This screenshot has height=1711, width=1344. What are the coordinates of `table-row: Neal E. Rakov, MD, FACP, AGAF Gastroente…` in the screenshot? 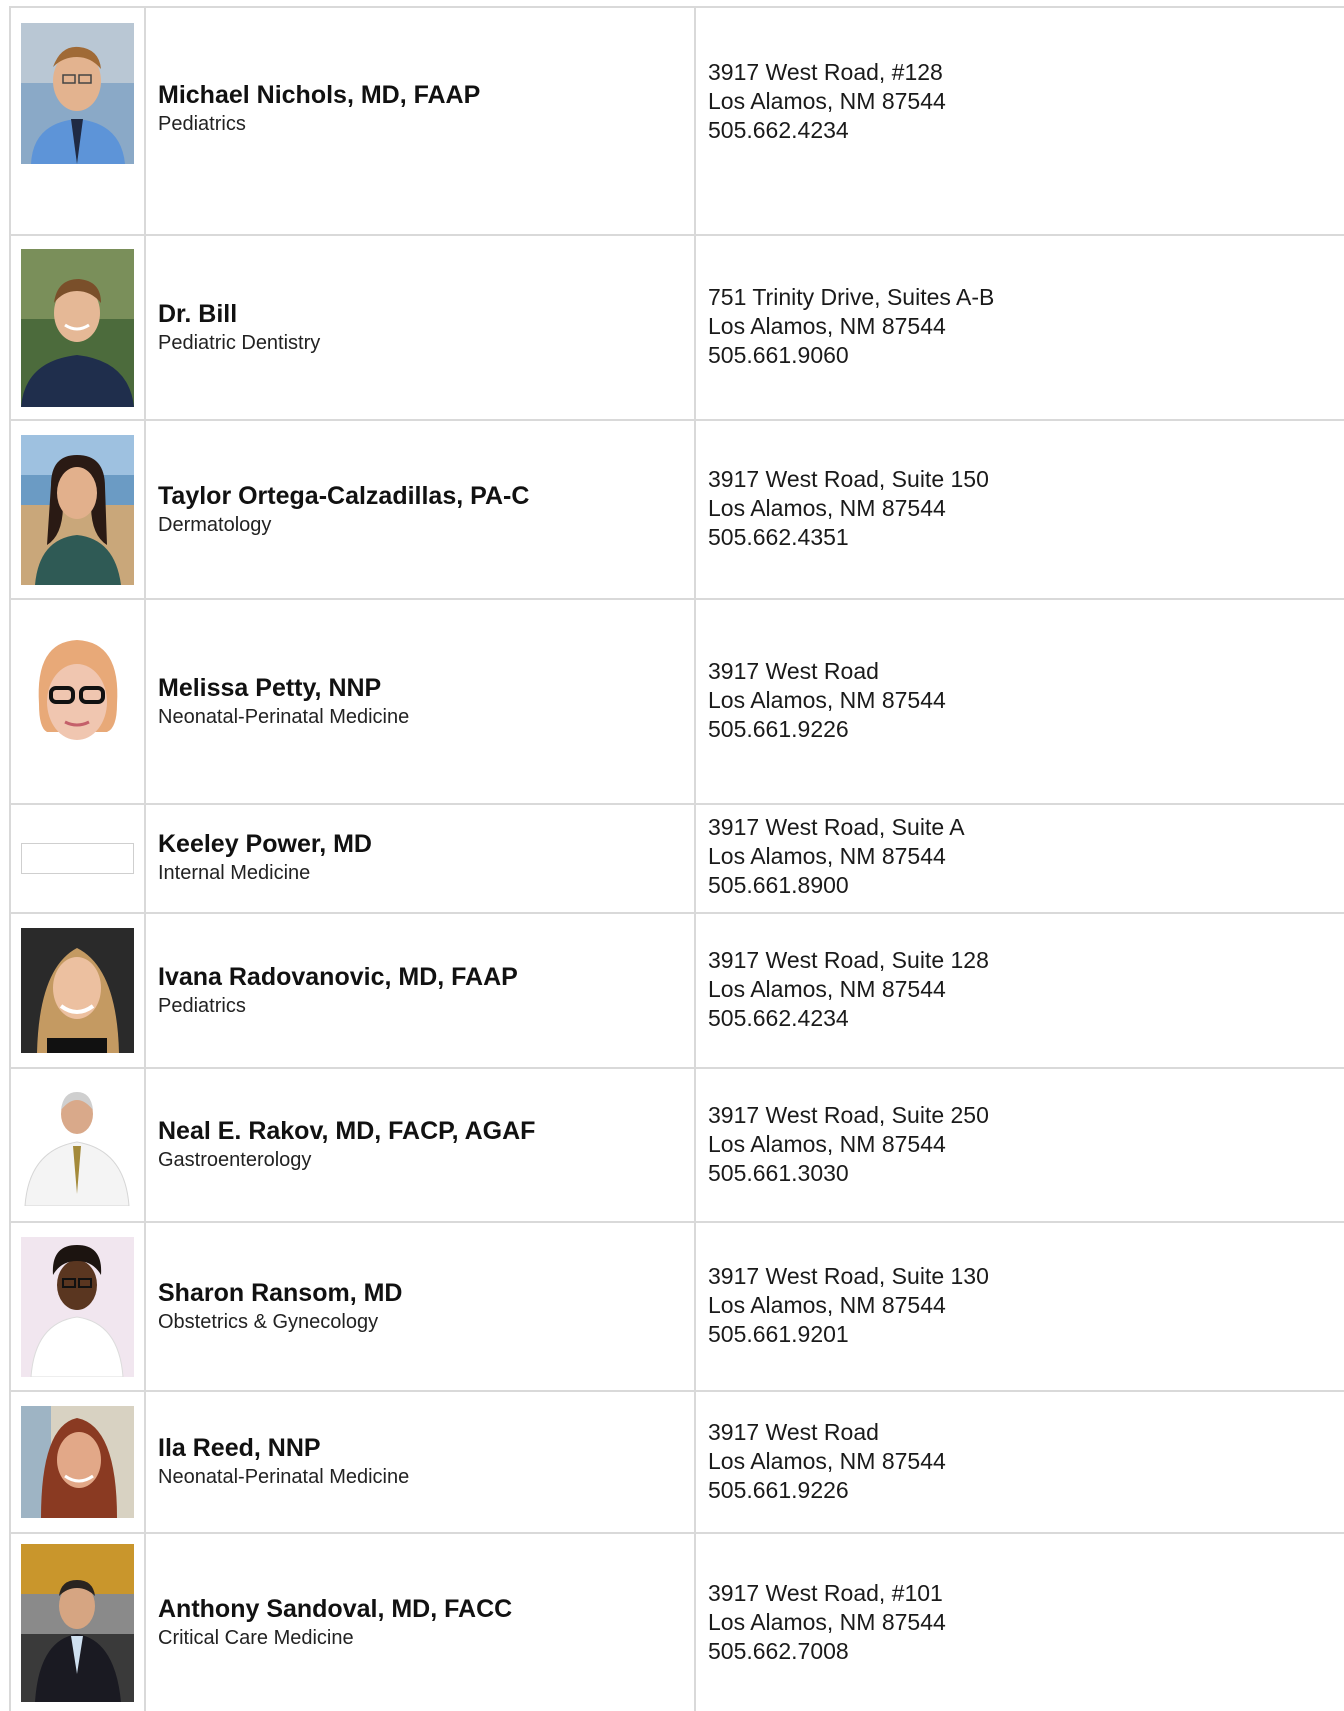 It's located at (676, 1145).